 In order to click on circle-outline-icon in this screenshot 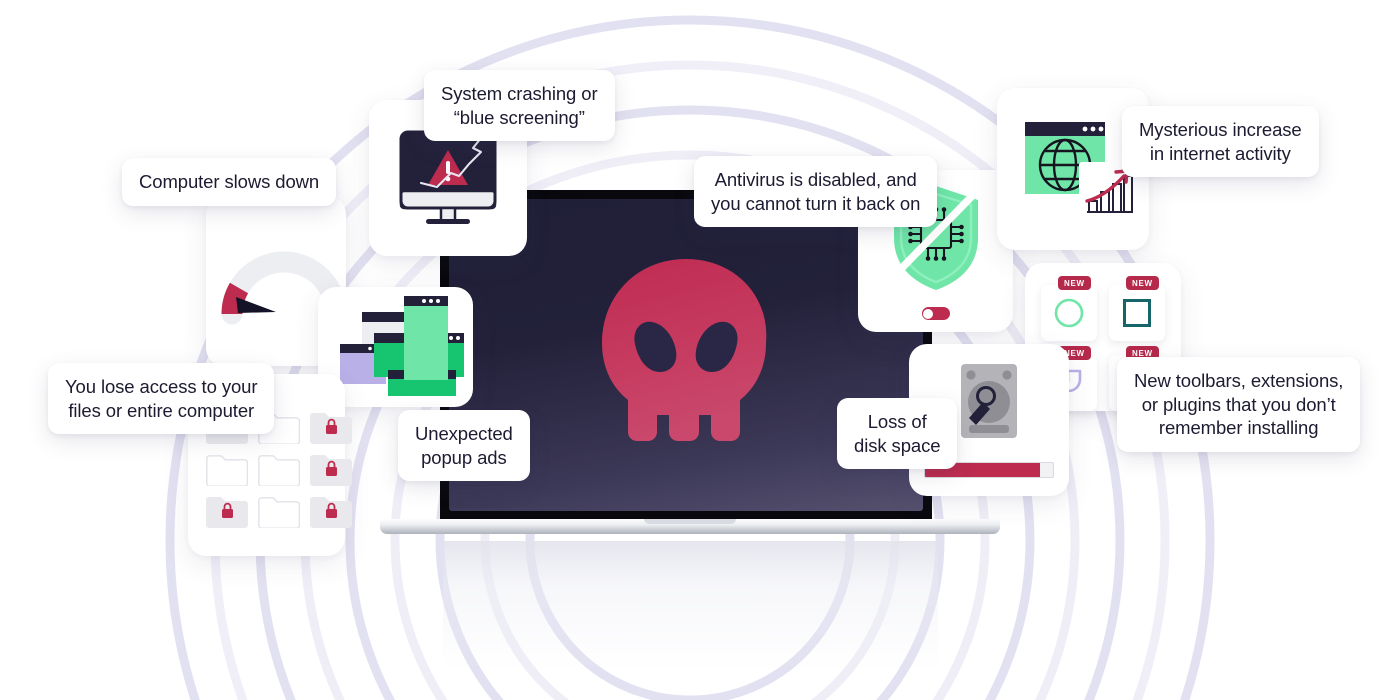, I will do `click(1069, 313)`.